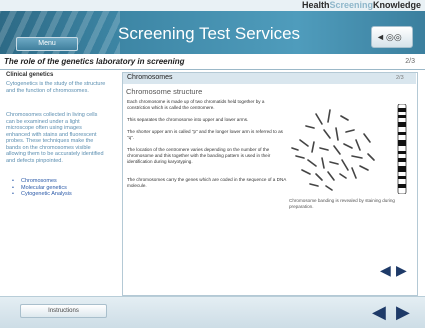  I want to click on panel-subtitle: Chromosome structure, so click(164, 91).